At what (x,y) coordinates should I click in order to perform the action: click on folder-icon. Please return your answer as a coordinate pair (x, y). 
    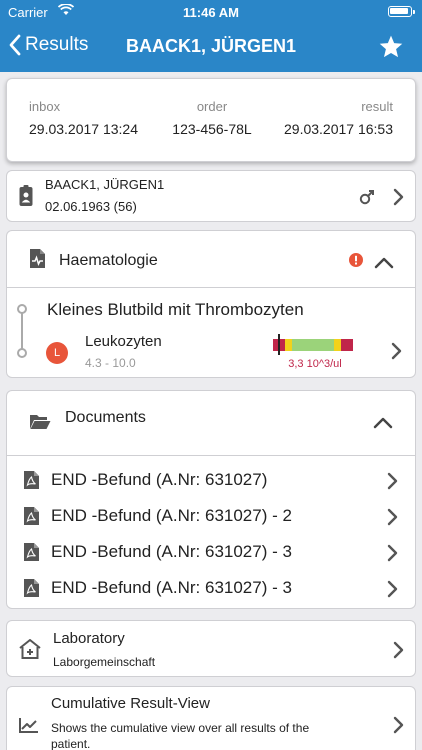
    Looking at the image, I should click on (40, 422).